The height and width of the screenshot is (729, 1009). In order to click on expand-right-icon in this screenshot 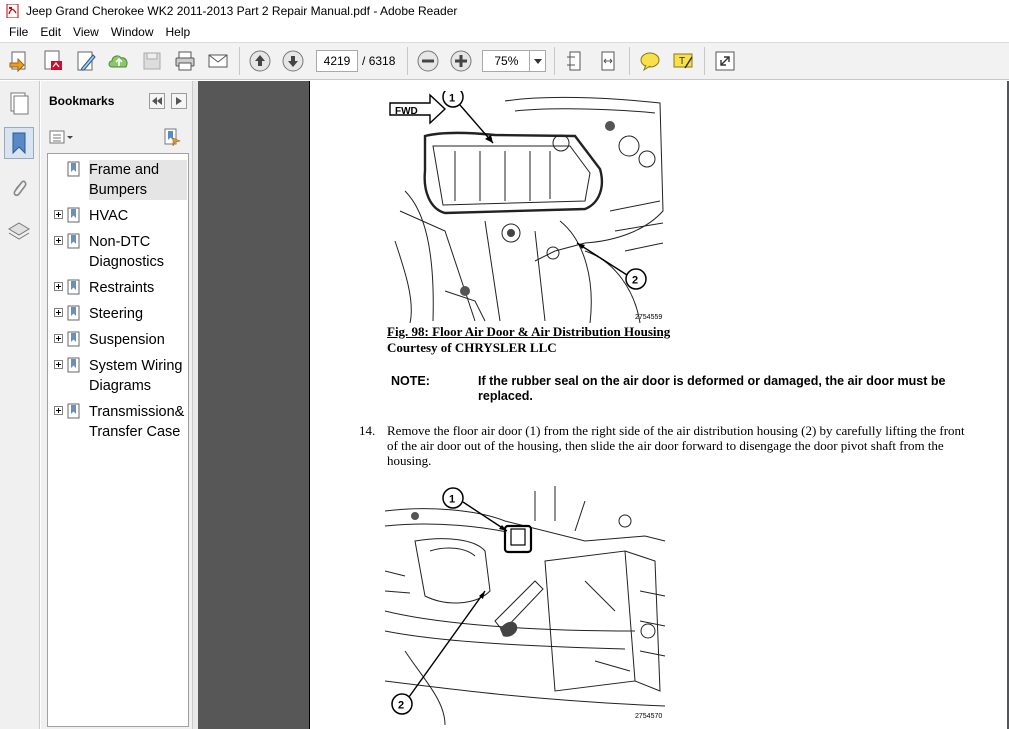, I will do `click(179, 101)`.